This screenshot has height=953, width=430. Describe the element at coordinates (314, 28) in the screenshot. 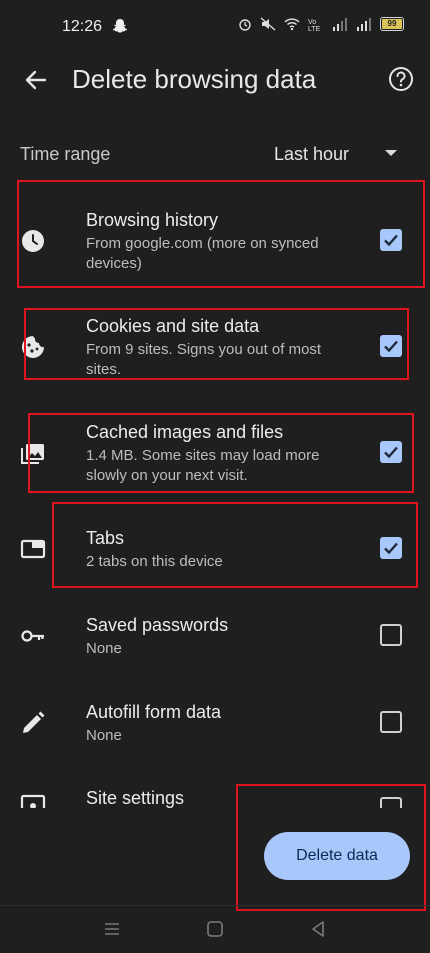

I see `svg-text: LTE` at that location.